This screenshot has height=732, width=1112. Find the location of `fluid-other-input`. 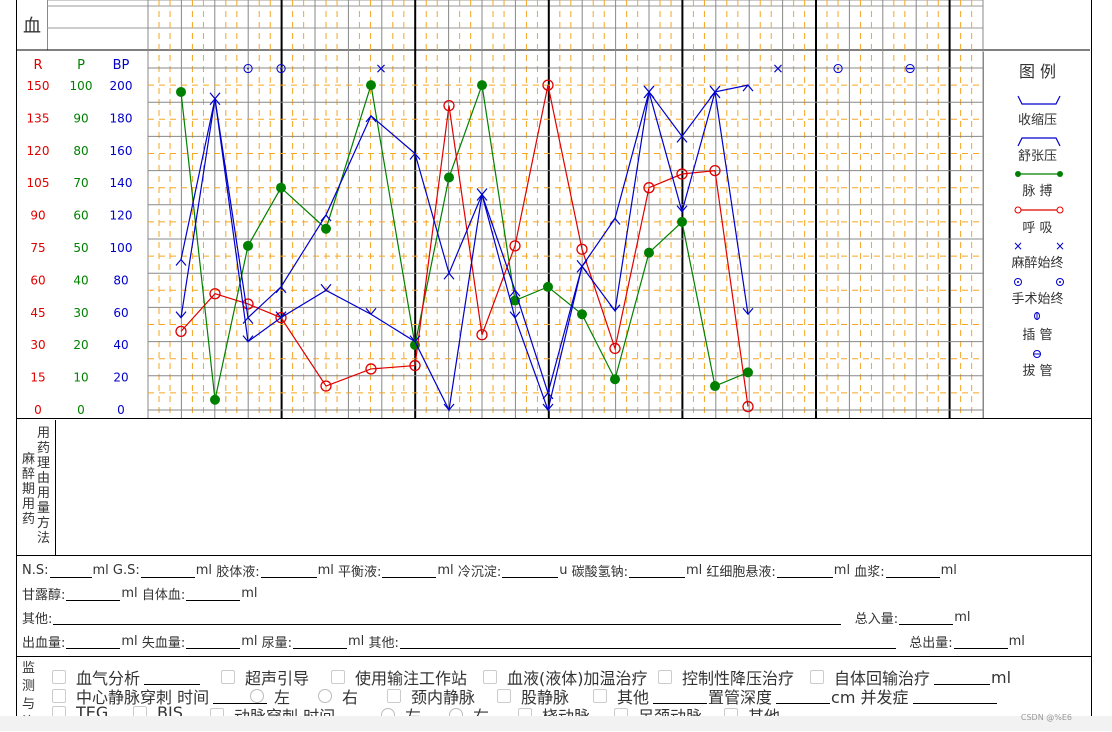

fluid-other-input is located at coordinates (447, 617).